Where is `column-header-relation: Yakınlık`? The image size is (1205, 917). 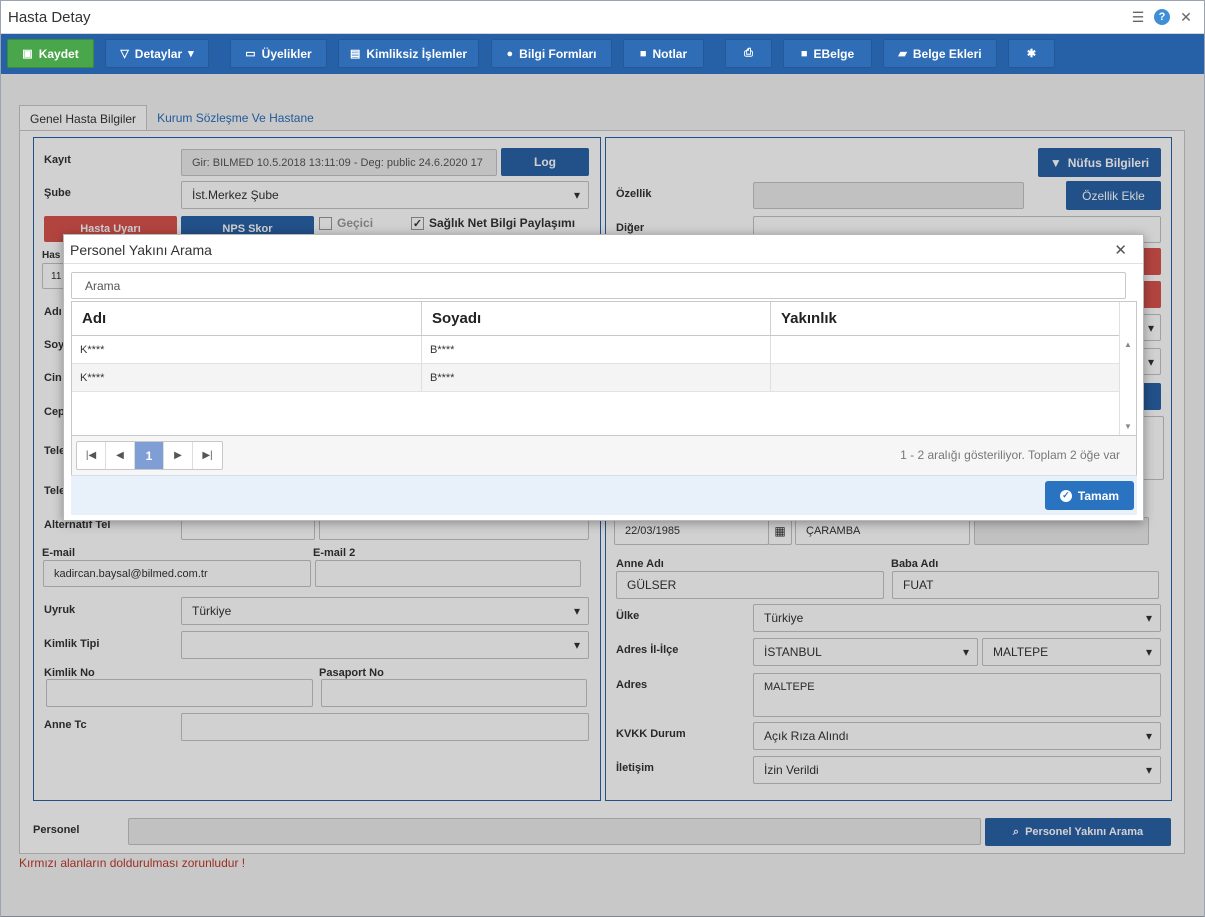
column-header-relation: Yakınlık is located at coordinates (945, 318).